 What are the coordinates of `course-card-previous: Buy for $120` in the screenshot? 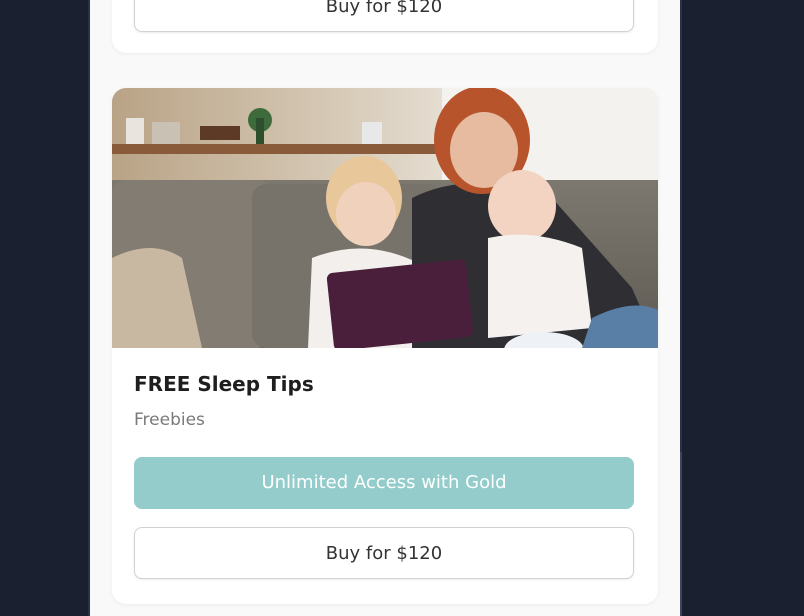 It's located at (385, 26).